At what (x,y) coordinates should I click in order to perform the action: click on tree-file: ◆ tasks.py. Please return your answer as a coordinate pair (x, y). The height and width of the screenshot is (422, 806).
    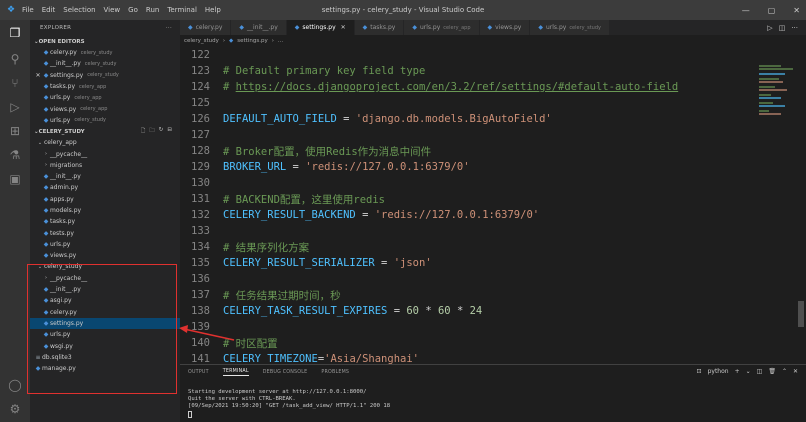
    Looking at the image, I should click on (105, 221).